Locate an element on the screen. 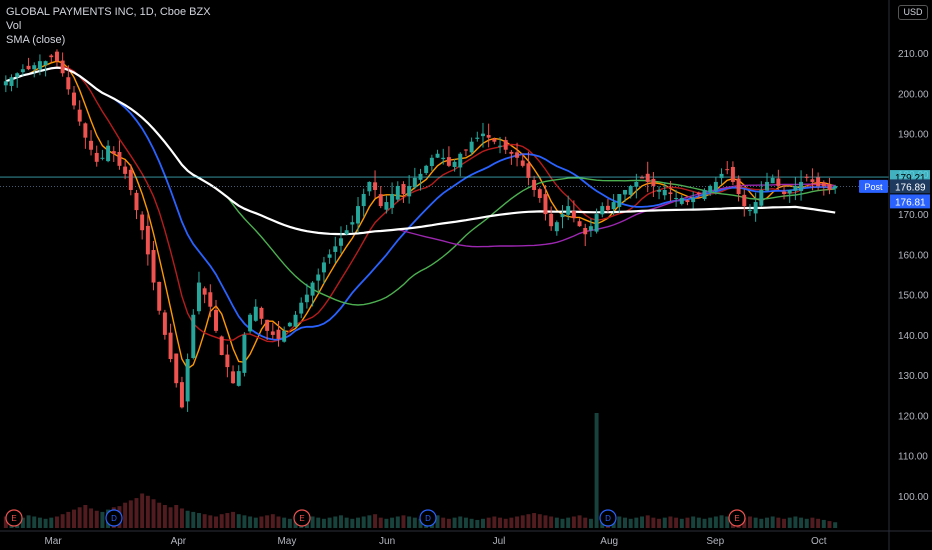  x-tick-label: Sep is located at coordinates (715, 541).